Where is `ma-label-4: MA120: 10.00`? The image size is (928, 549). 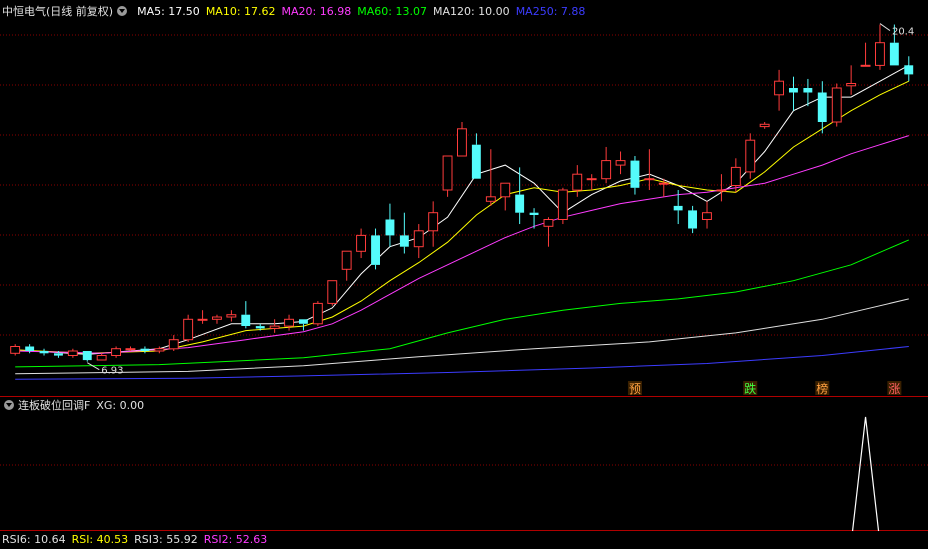
ma-label-4: MA120: 10.00 is located at coordinates (471, 11).